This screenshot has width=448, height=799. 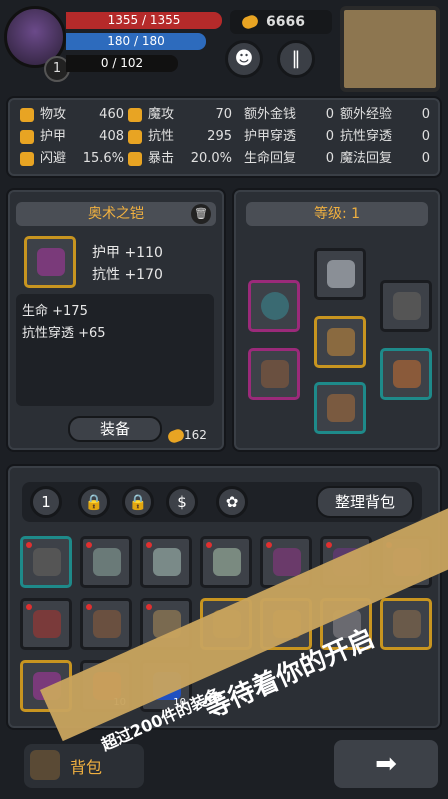 I want to click on bag-tab-label: 背包, so click(x=86, y=767).